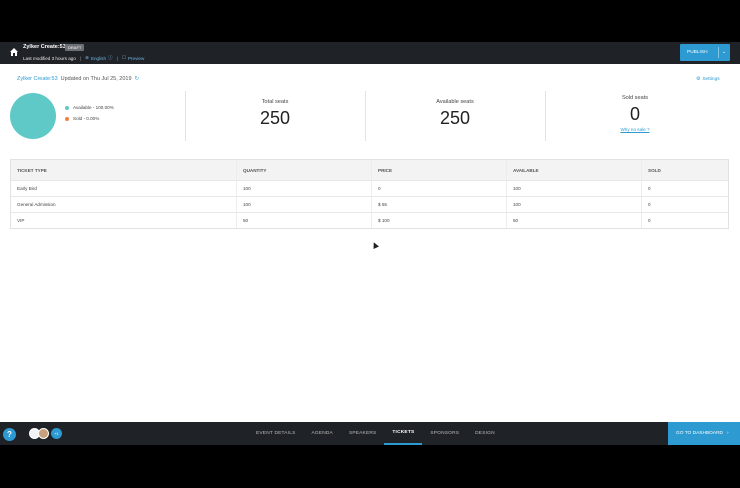  I want to click on go-to-dashboard-button: GO TO DASHBOARD ›, so click(704, 433).